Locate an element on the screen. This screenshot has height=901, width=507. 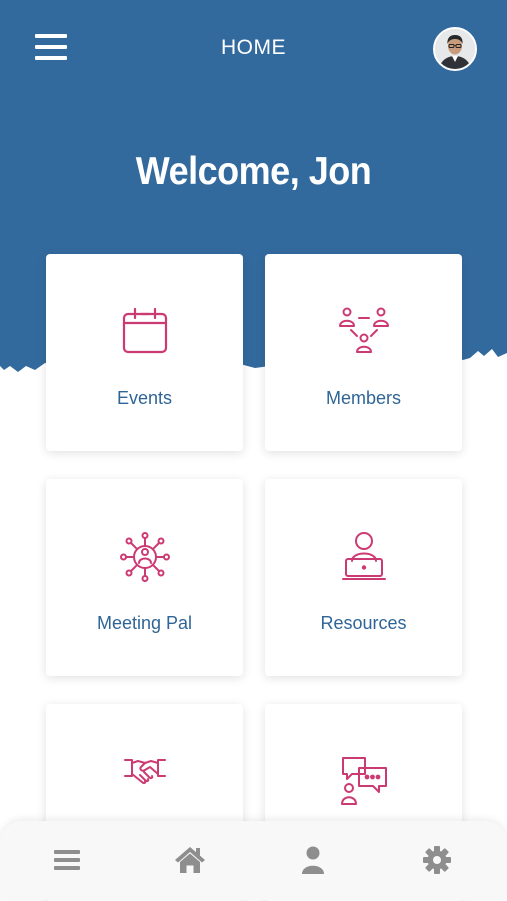
members-network-icon is located at coordinates (363, 330).